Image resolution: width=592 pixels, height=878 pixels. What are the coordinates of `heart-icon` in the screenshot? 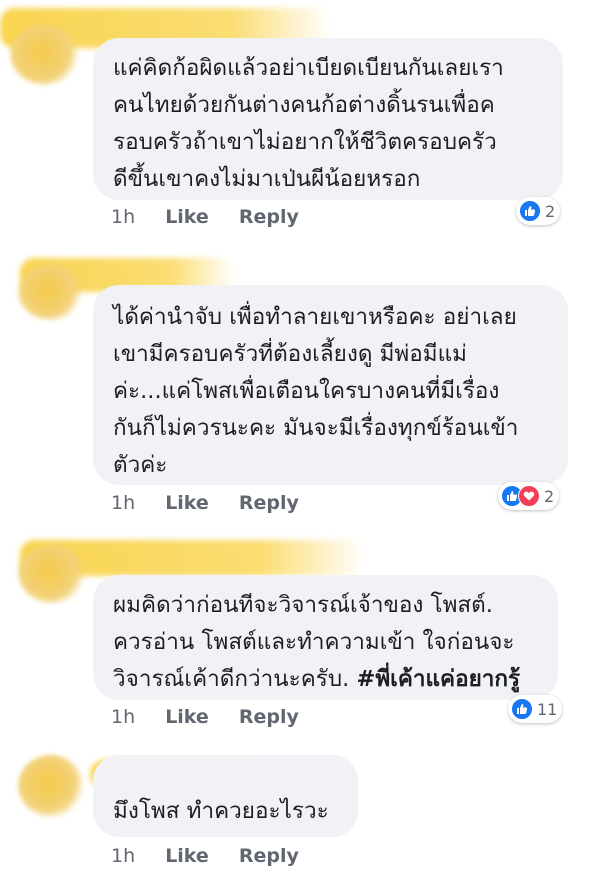 It's located at (529, 496).